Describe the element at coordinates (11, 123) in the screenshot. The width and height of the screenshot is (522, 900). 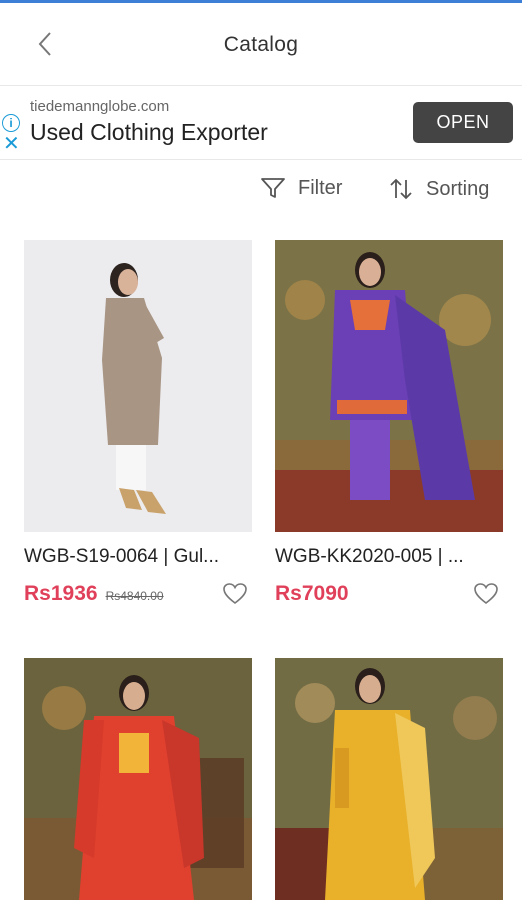
I see `ad-info-icon: i` at that location.